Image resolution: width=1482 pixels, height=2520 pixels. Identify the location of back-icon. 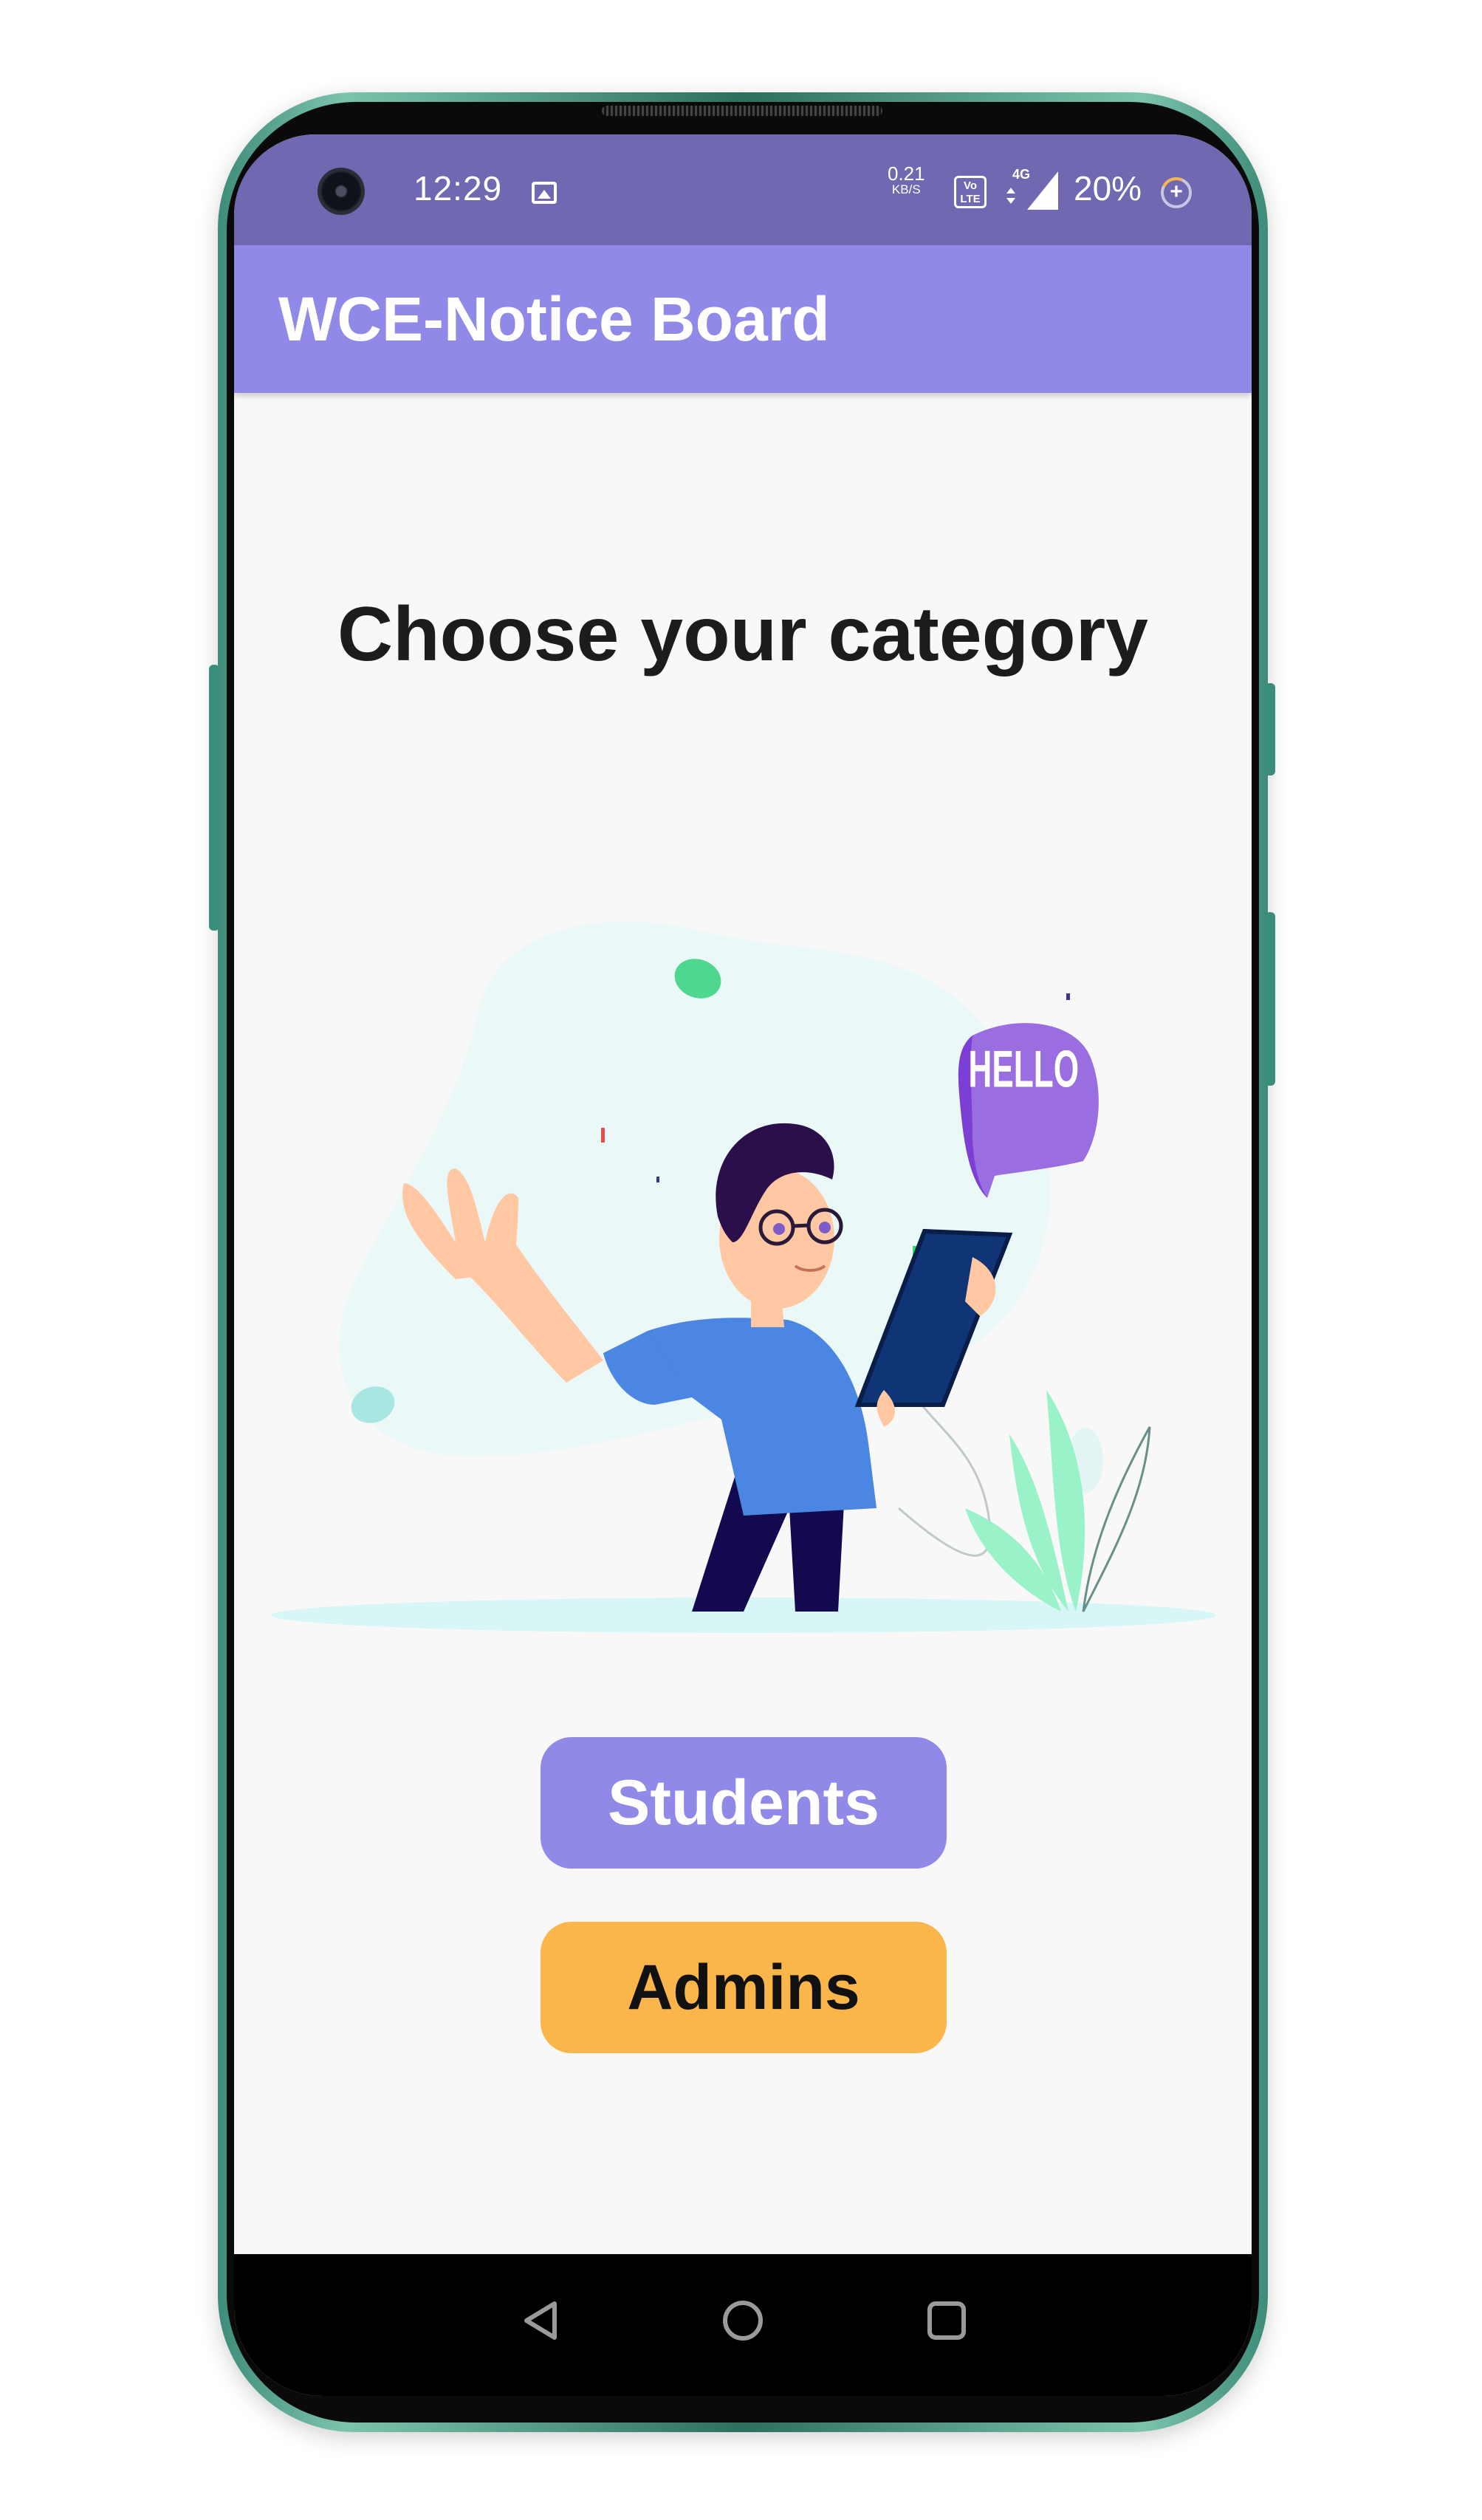
(540, 2320).